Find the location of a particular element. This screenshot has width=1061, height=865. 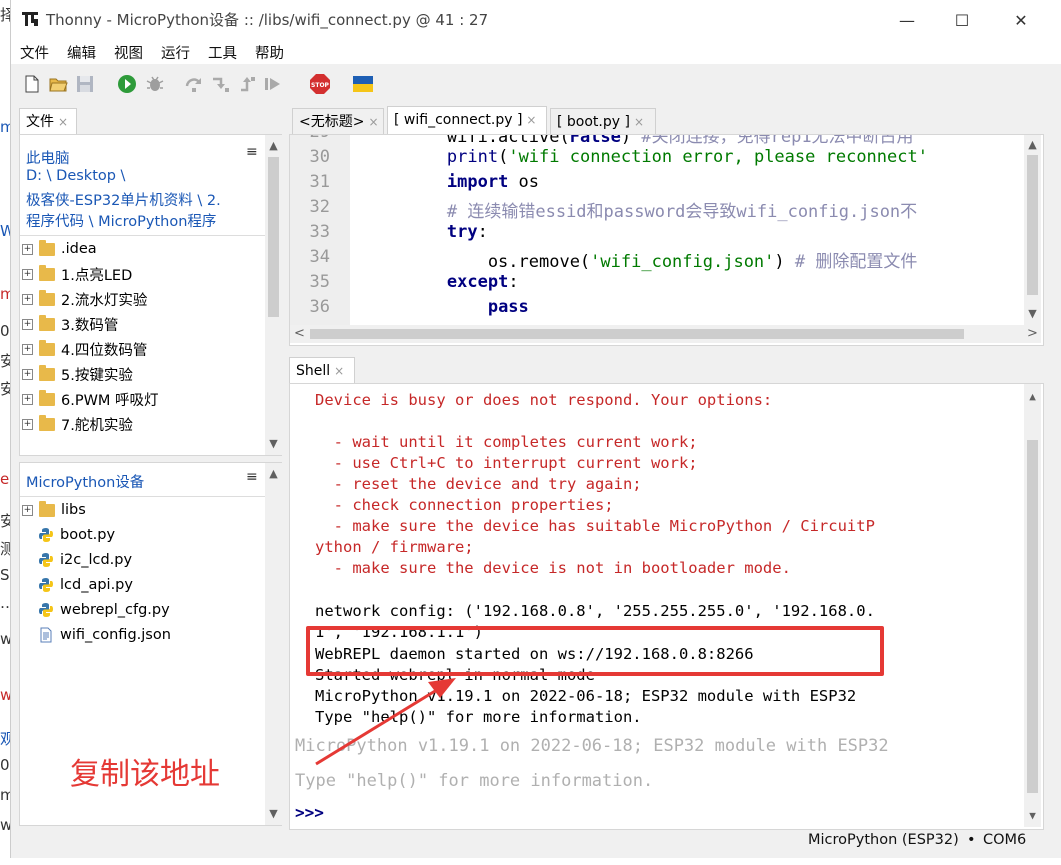

list-item: +4.四位数码管 is located at coordinates (84, 349).